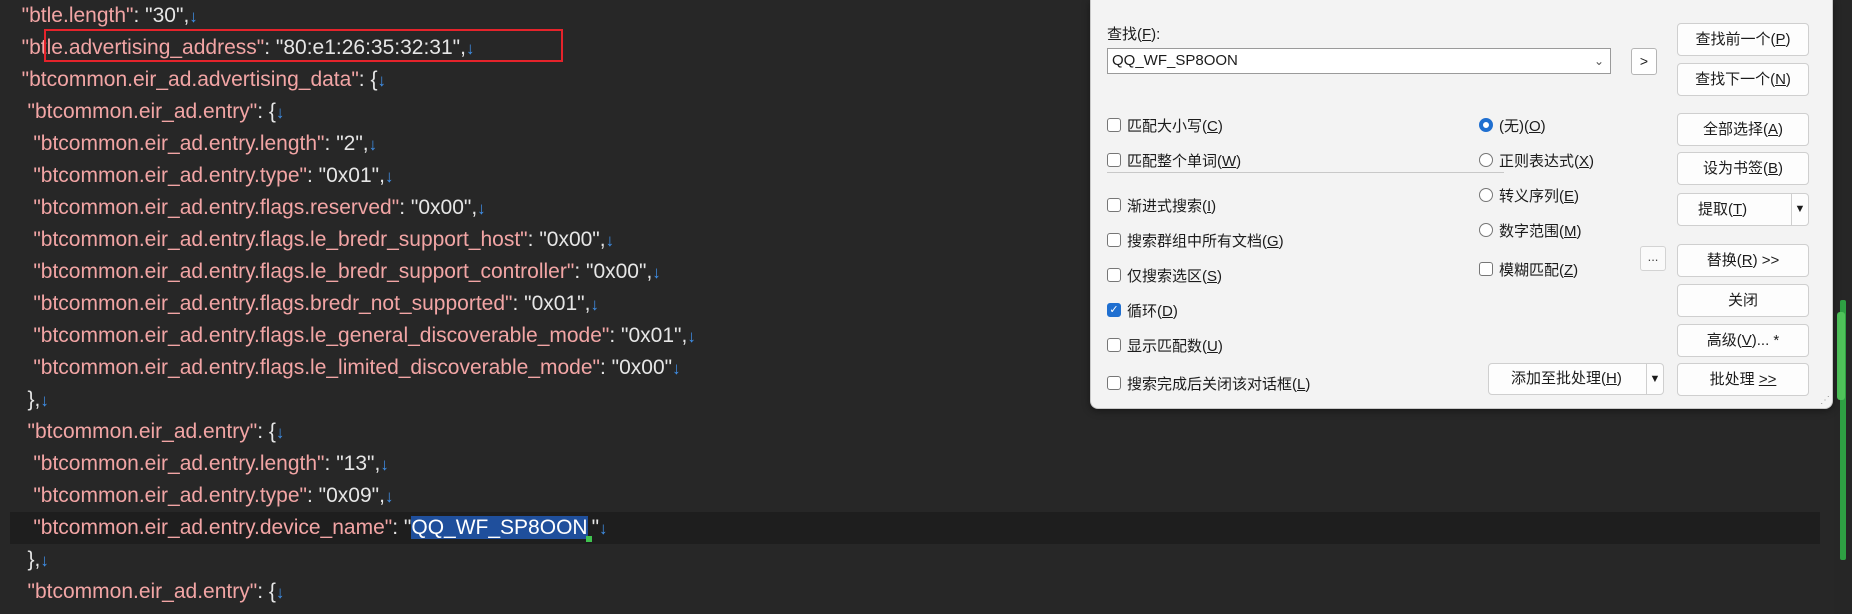 This screenshot has width=1852, height=614. I want to click on checkbox-label: 循环(D), so click(1152, 310).